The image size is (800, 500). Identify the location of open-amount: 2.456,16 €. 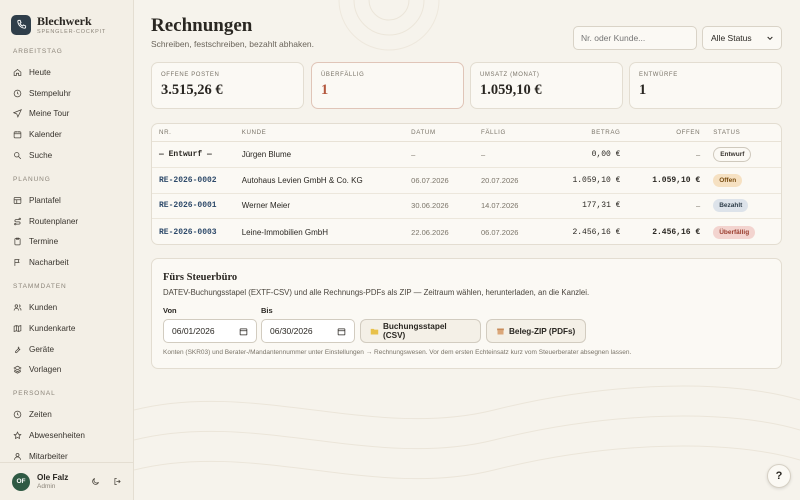
(676, 232).